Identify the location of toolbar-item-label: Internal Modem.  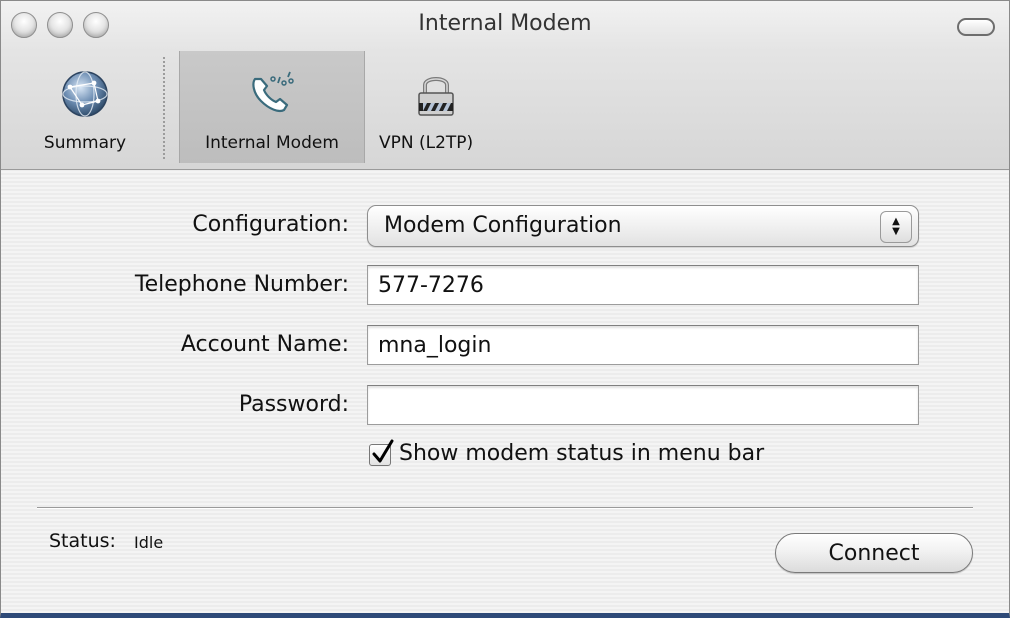
(272, 143).